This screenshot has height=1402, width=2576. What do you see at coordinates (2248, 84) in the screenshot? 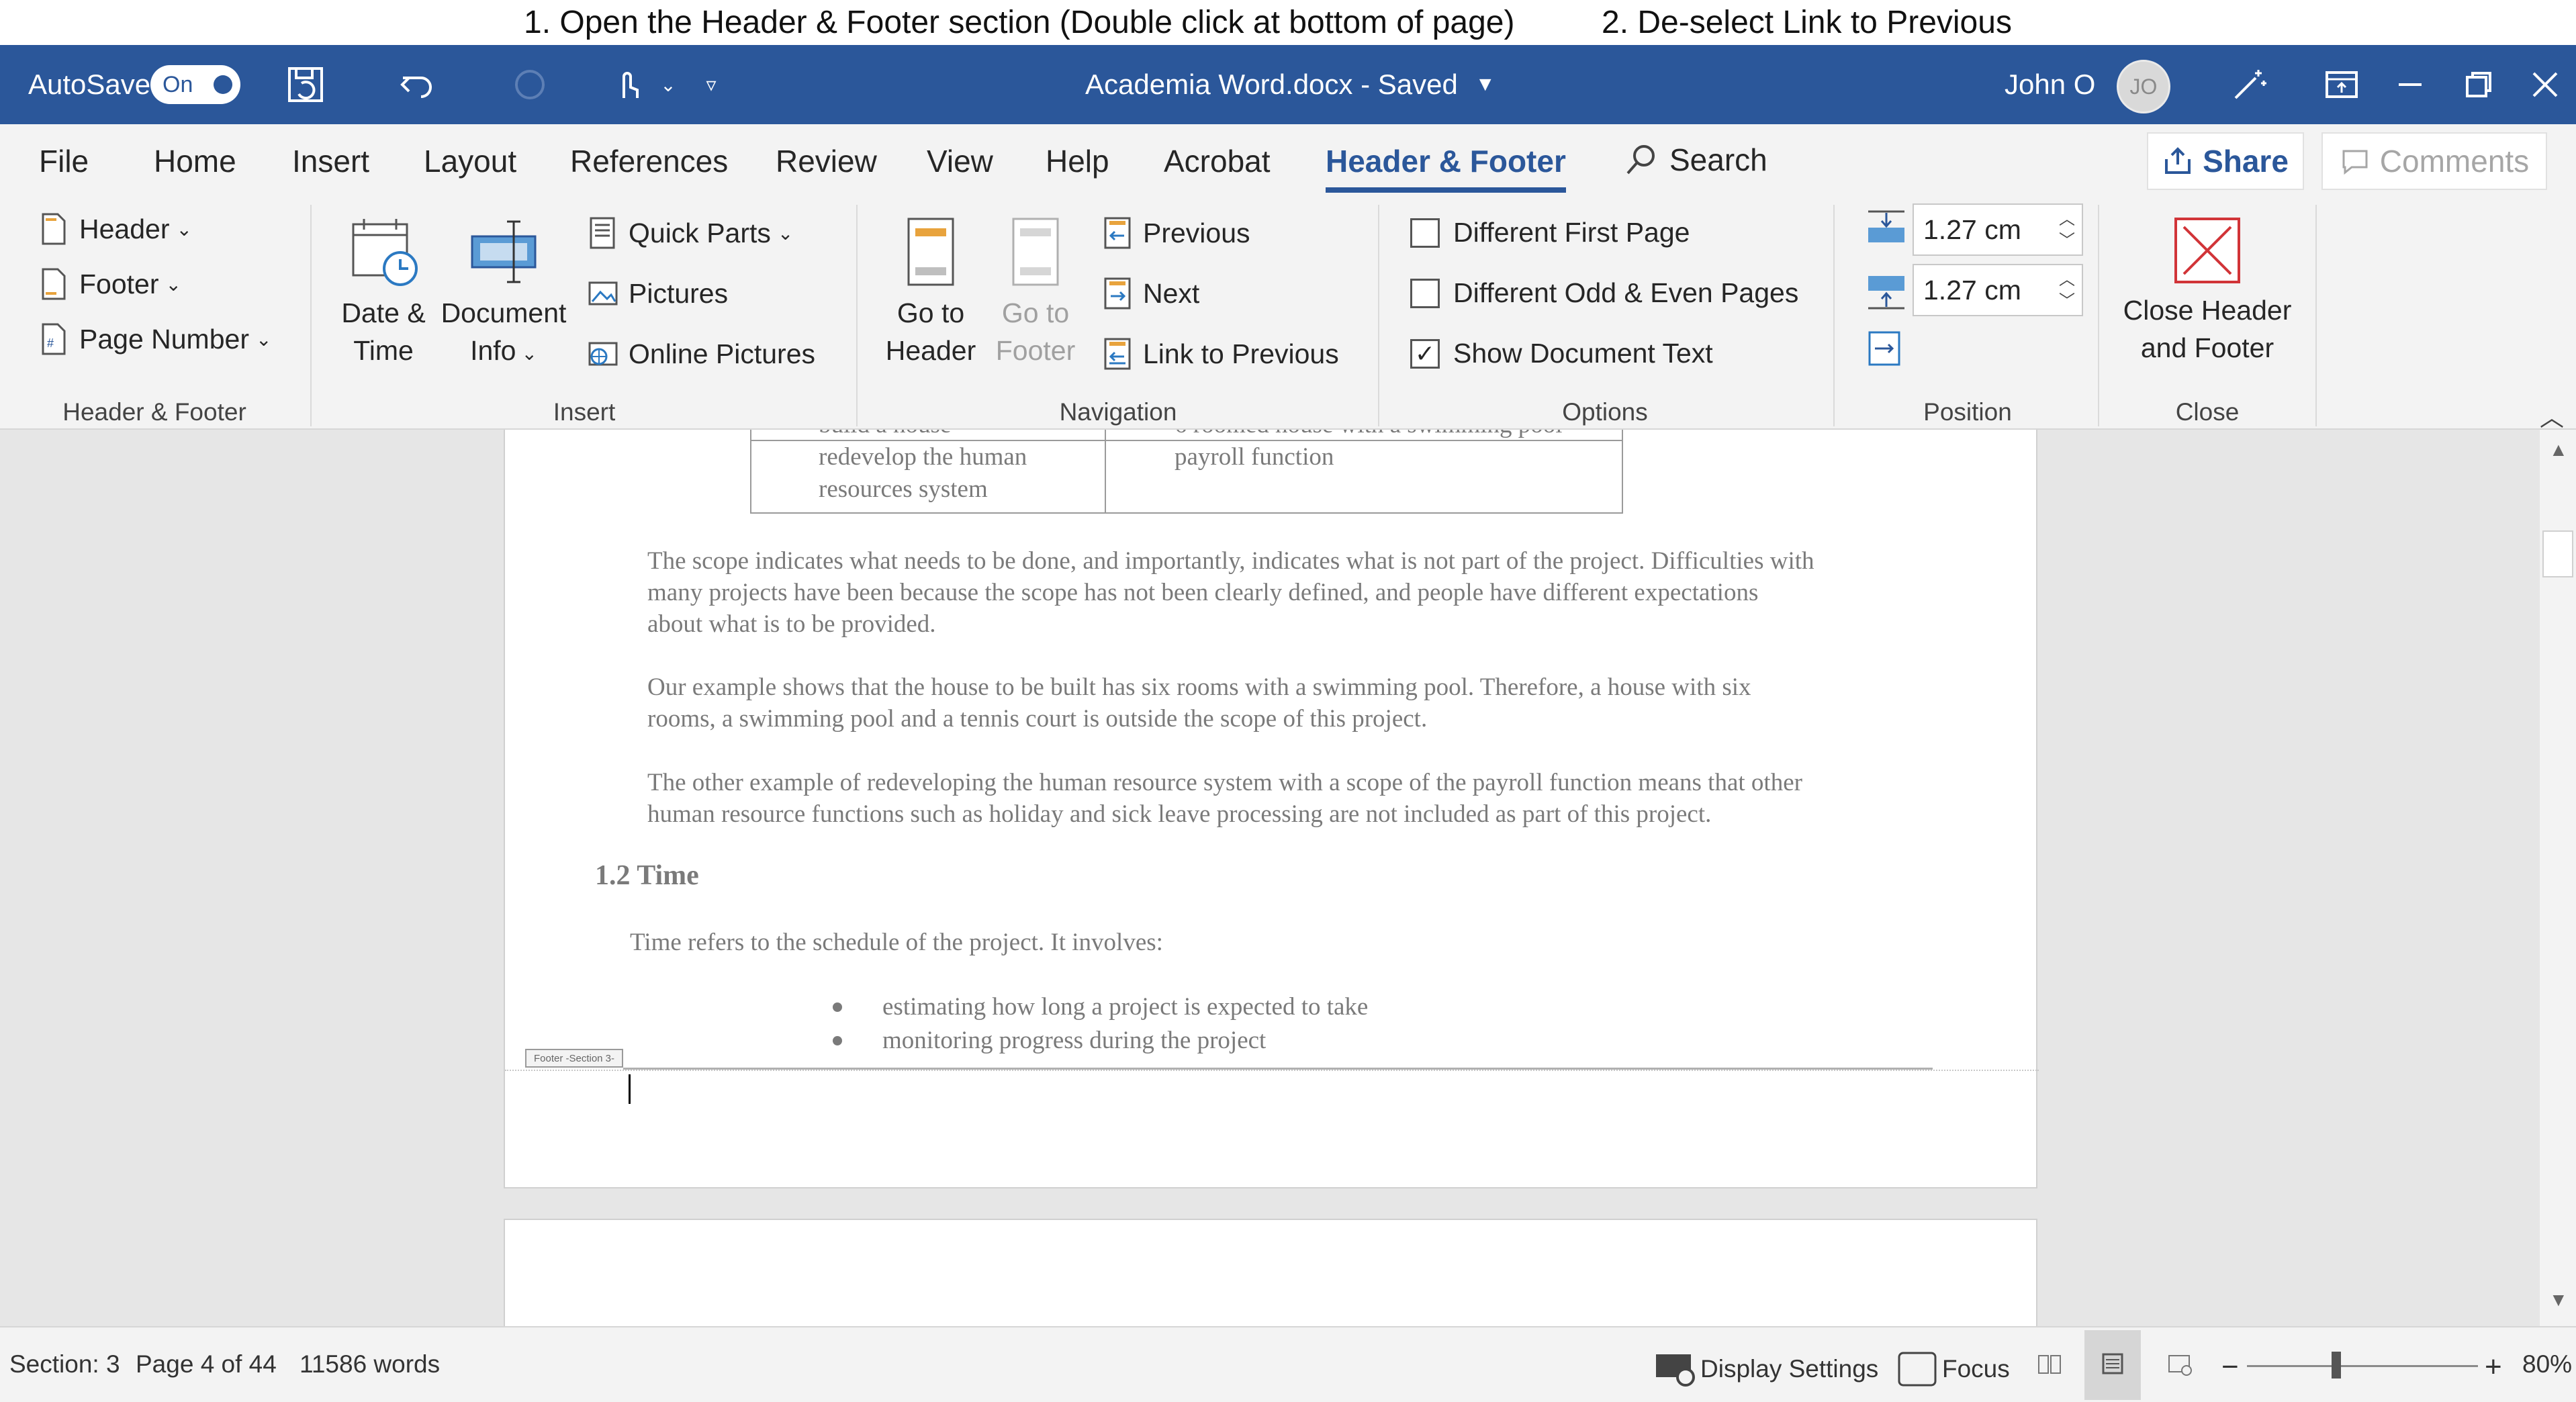
I see `designer-wand-icon` at bounding box center [2248, 84].